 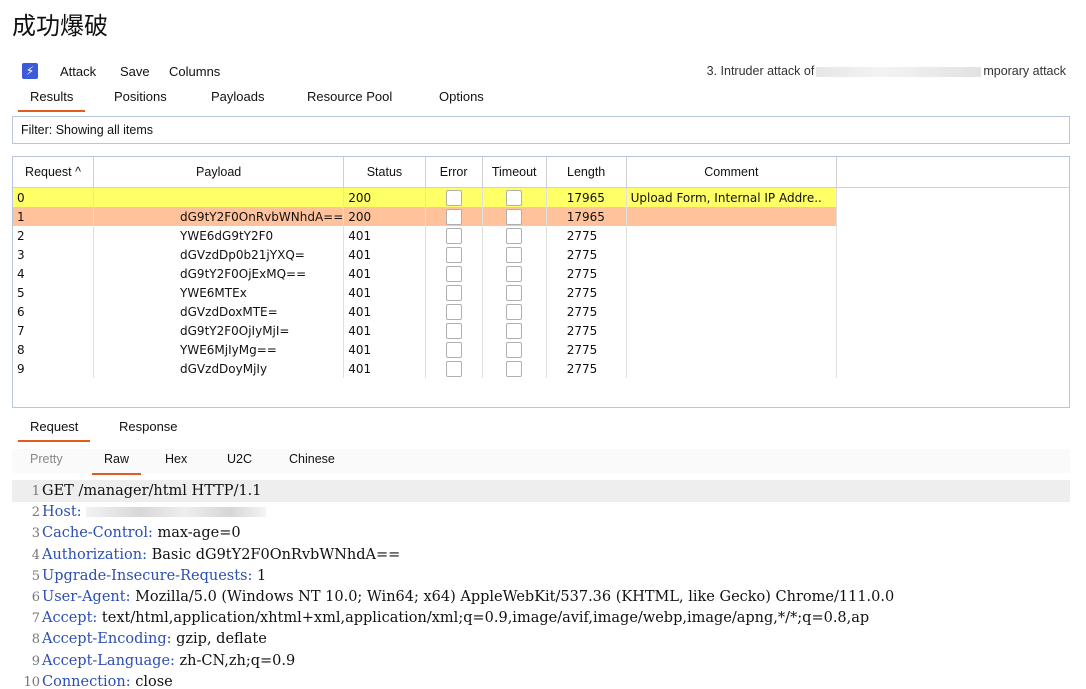 I want to click on column-length: Length, so click(x=586, y=172).